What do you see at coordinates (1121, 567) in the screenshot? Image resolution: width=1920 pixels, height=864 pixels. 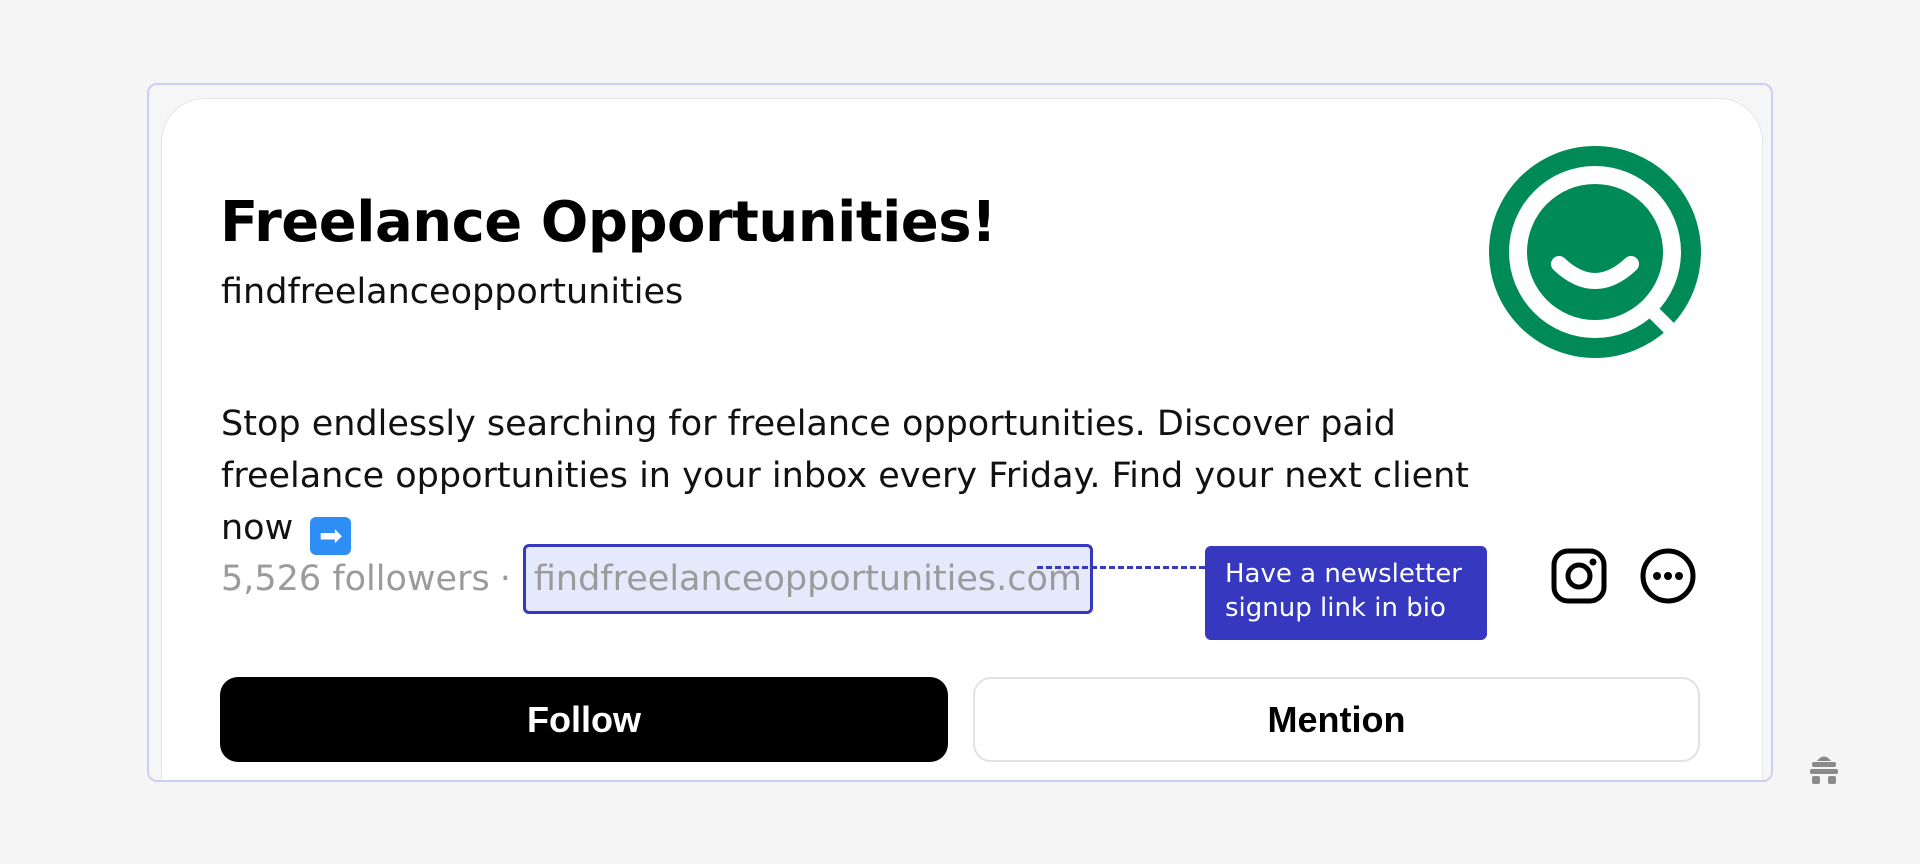 I see `annotation-connector` at bounding box center [1121, 567].